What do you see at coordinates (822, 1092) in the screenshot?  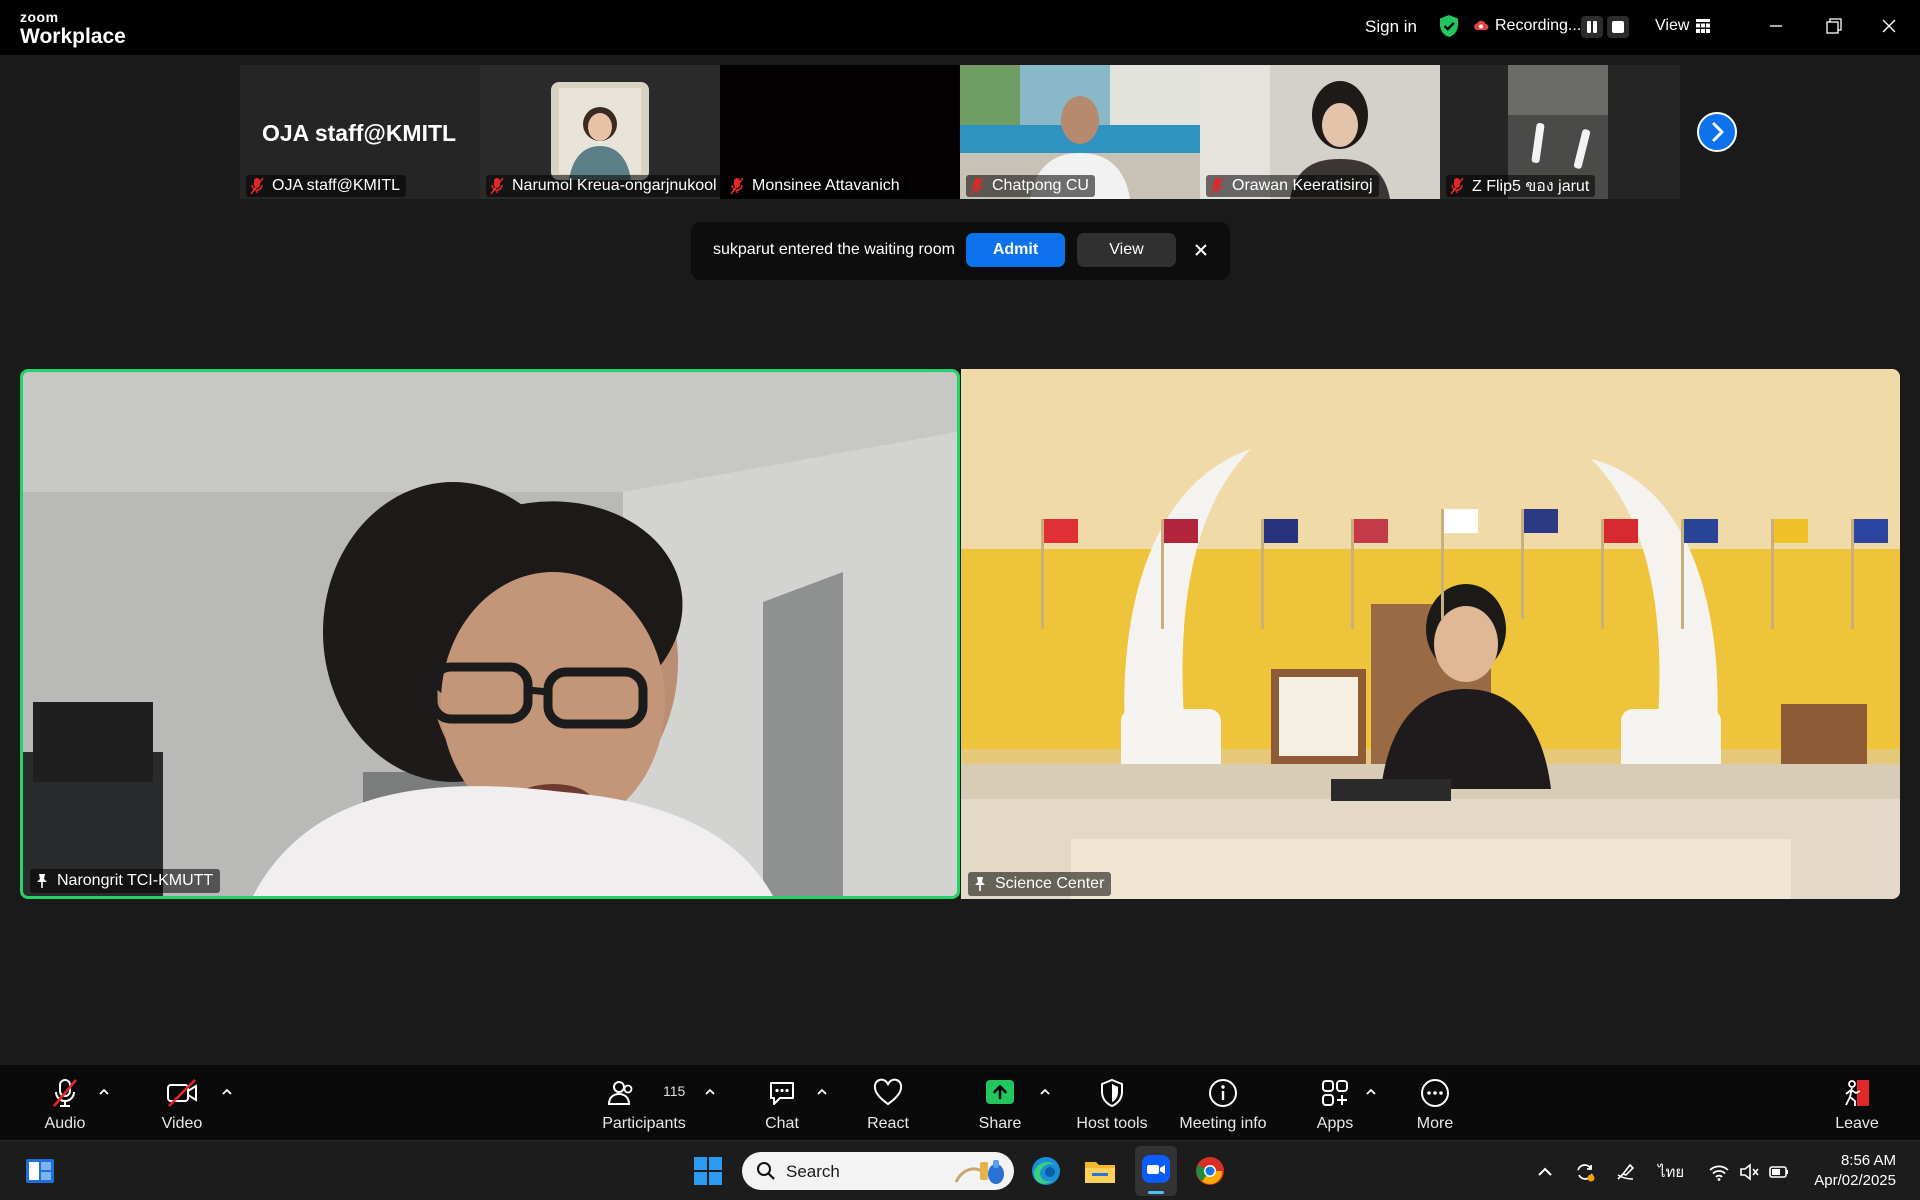 I see `chat-options-caret-icon` at bounding box center [822, 1092].